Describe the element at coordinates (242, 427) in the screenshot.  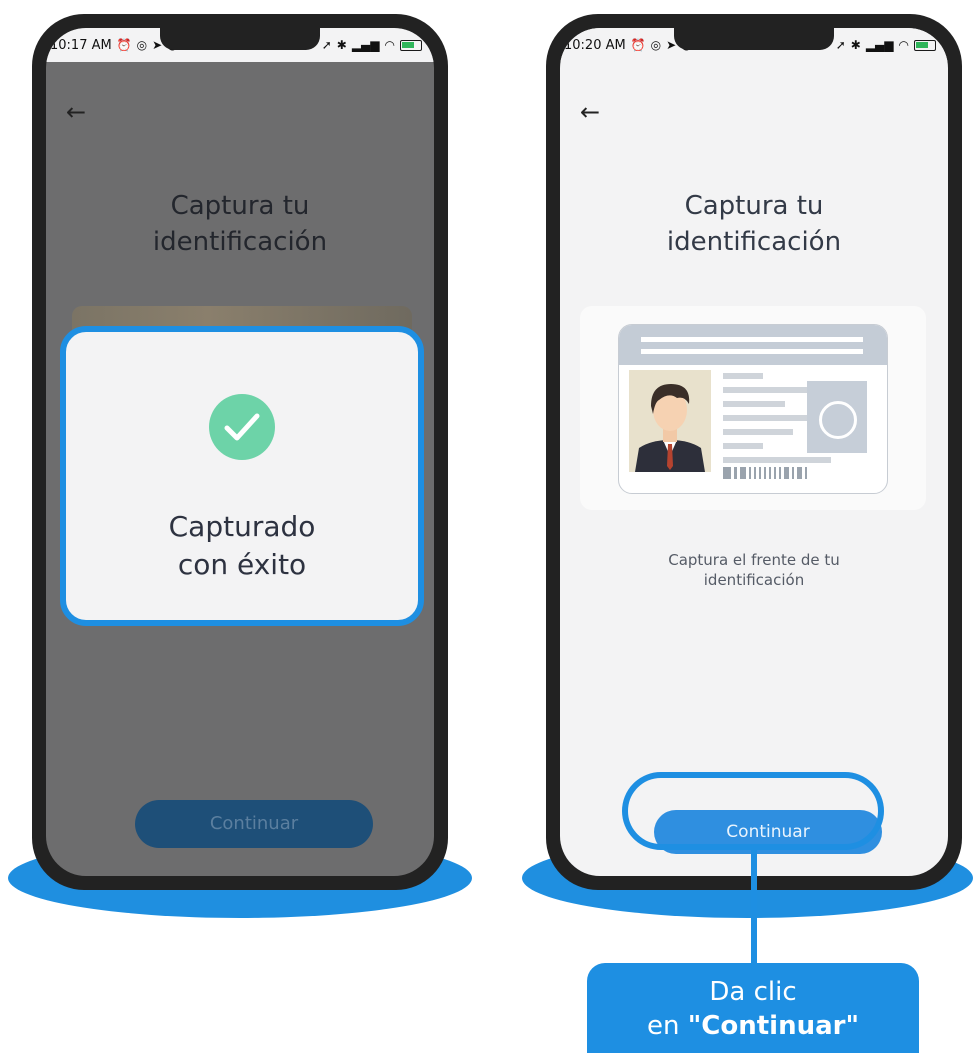
I see `check-circle-icon` at that location.